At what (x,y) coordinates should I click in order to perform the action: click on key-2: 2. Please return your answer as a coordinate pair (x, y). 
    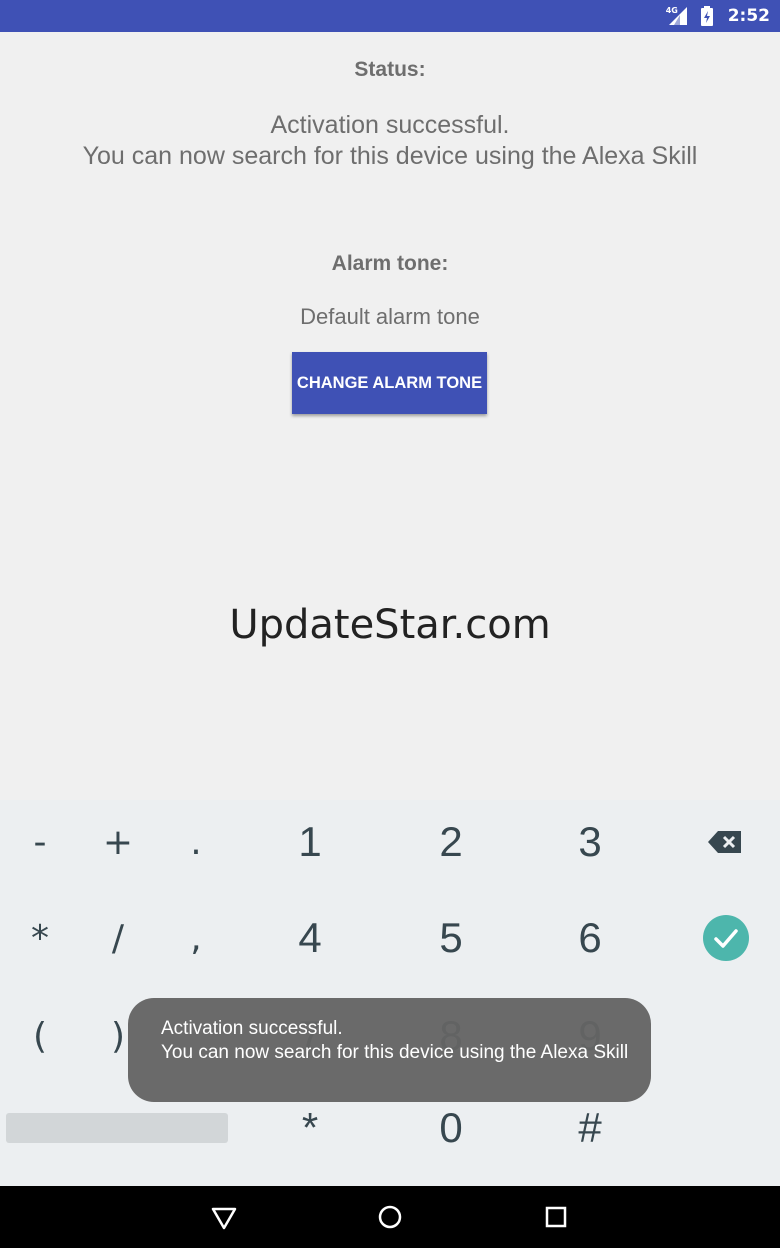
    Looking at the image, I should click on (451, 842).